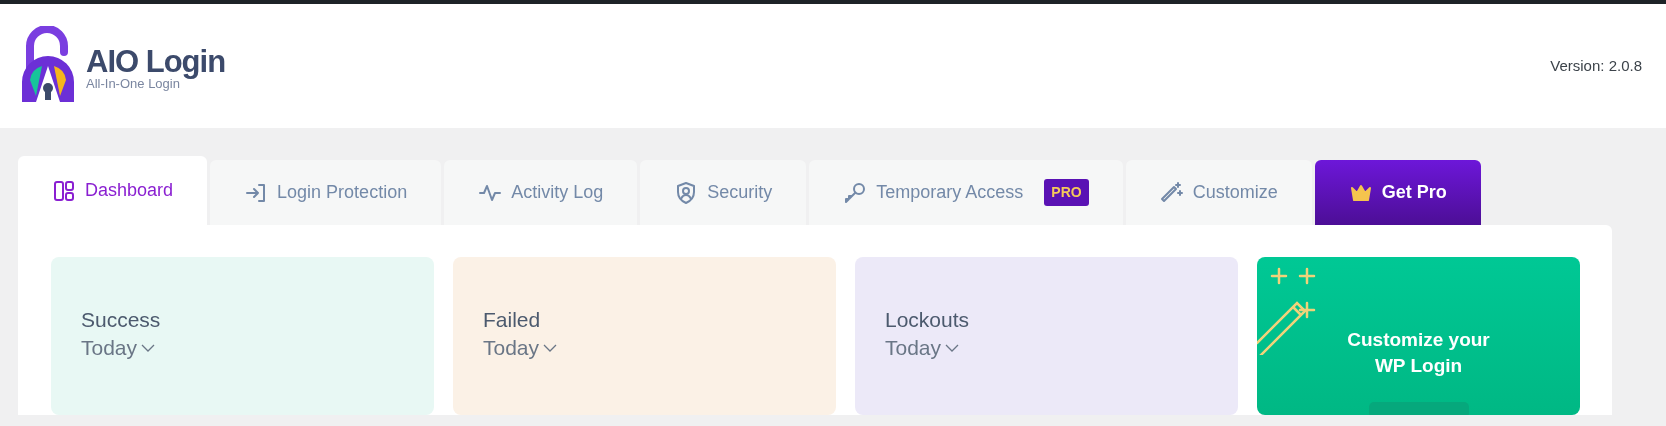  Describe the element at coordinates (1397, 192) in the screenshot. I see `upgrade-button: Get Pro` at that location.